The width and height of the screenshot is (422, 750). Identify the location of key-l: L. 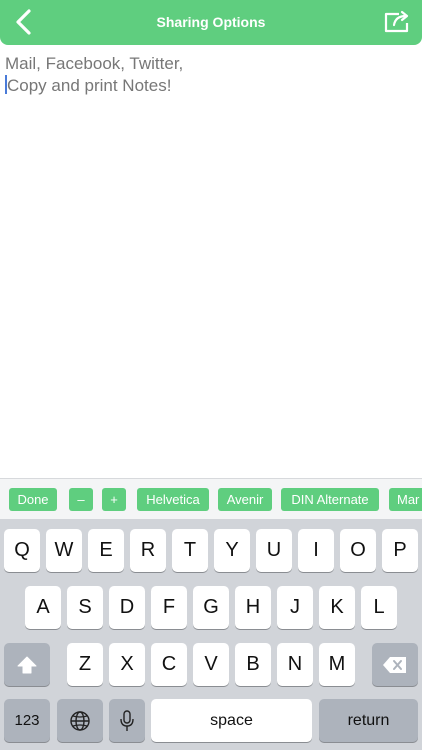
(379, 607).